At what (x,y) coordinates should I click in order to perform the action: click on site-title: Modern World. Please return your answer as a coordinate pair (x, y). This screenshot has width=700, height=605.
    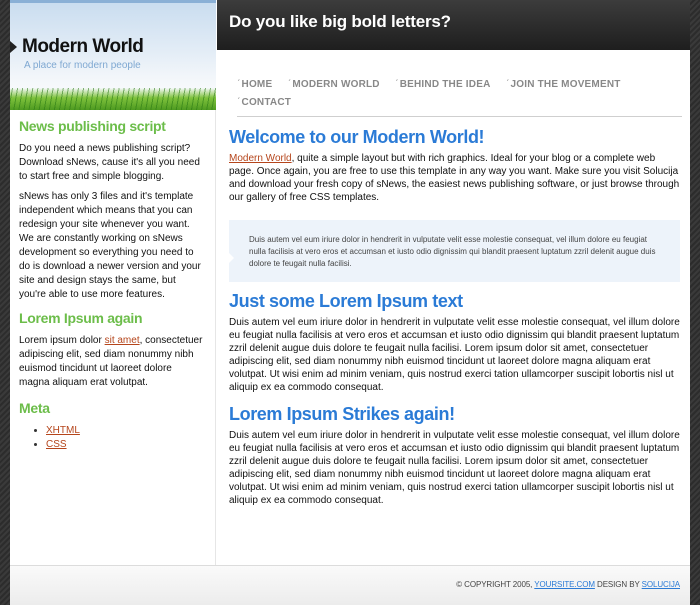
    Looking at the image, I should click on (83, 47).